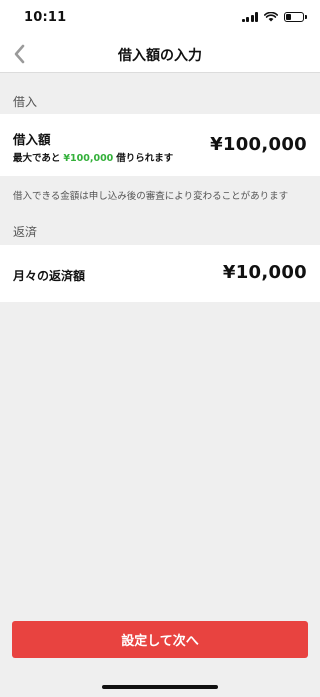 The image size is (320, 697). I want to click on repay-amount-value: ¥10,000, so click(264, 272).